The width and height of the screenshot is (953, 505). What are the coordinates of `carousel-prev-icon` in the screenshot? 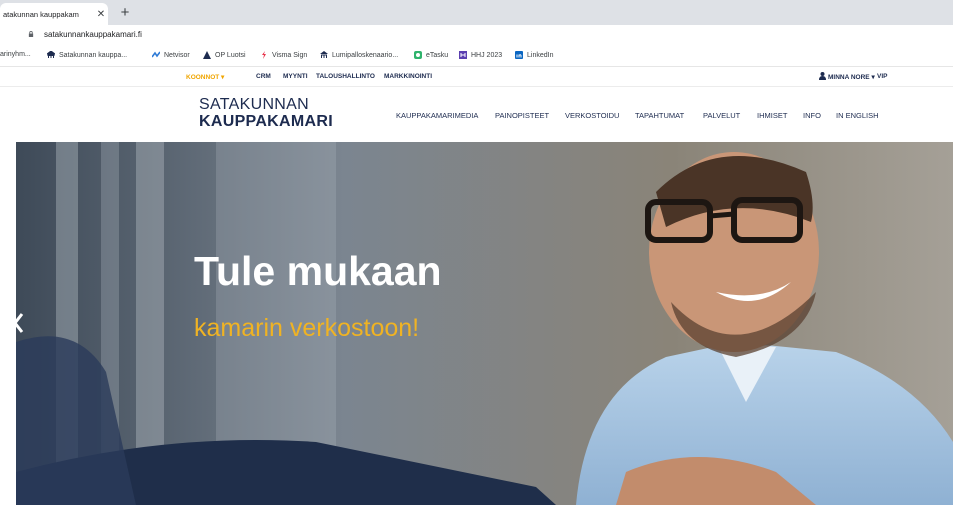 It's located at (20, 323).